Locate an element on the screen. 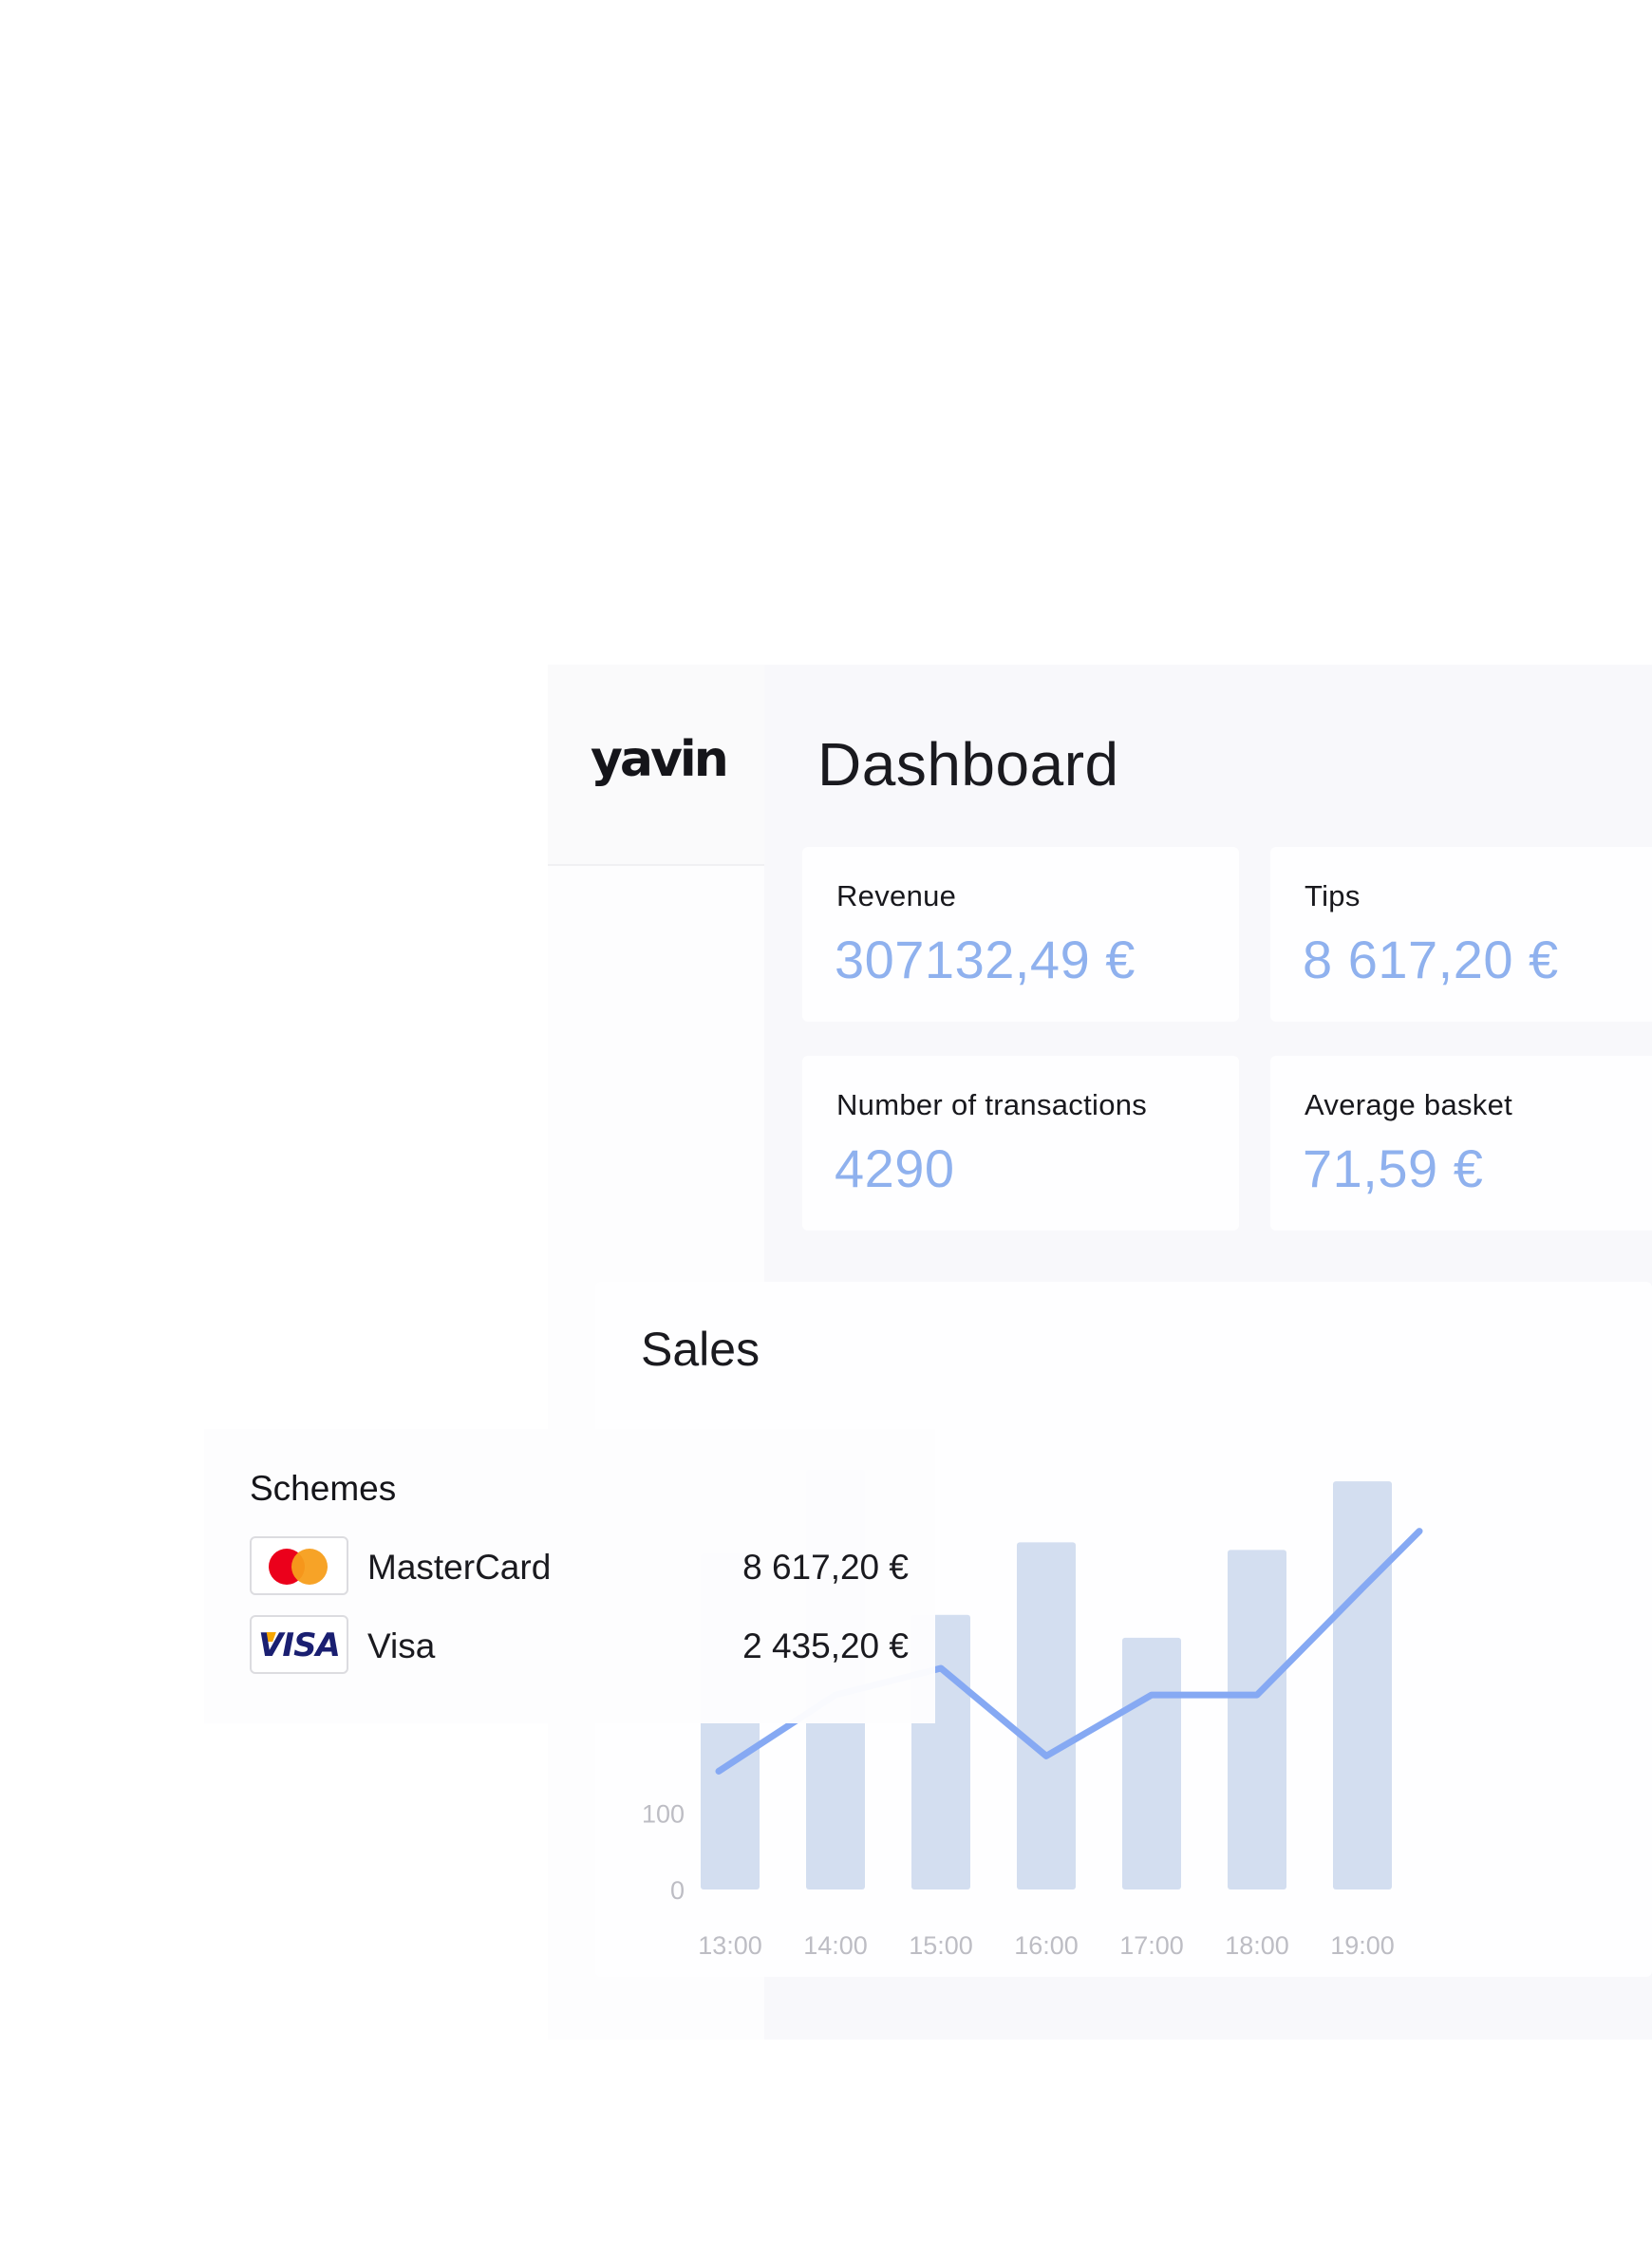 This screenshot has width=1652, height=2256. kpi-value: 71,59 € is located at coordinates (1393, 1168).